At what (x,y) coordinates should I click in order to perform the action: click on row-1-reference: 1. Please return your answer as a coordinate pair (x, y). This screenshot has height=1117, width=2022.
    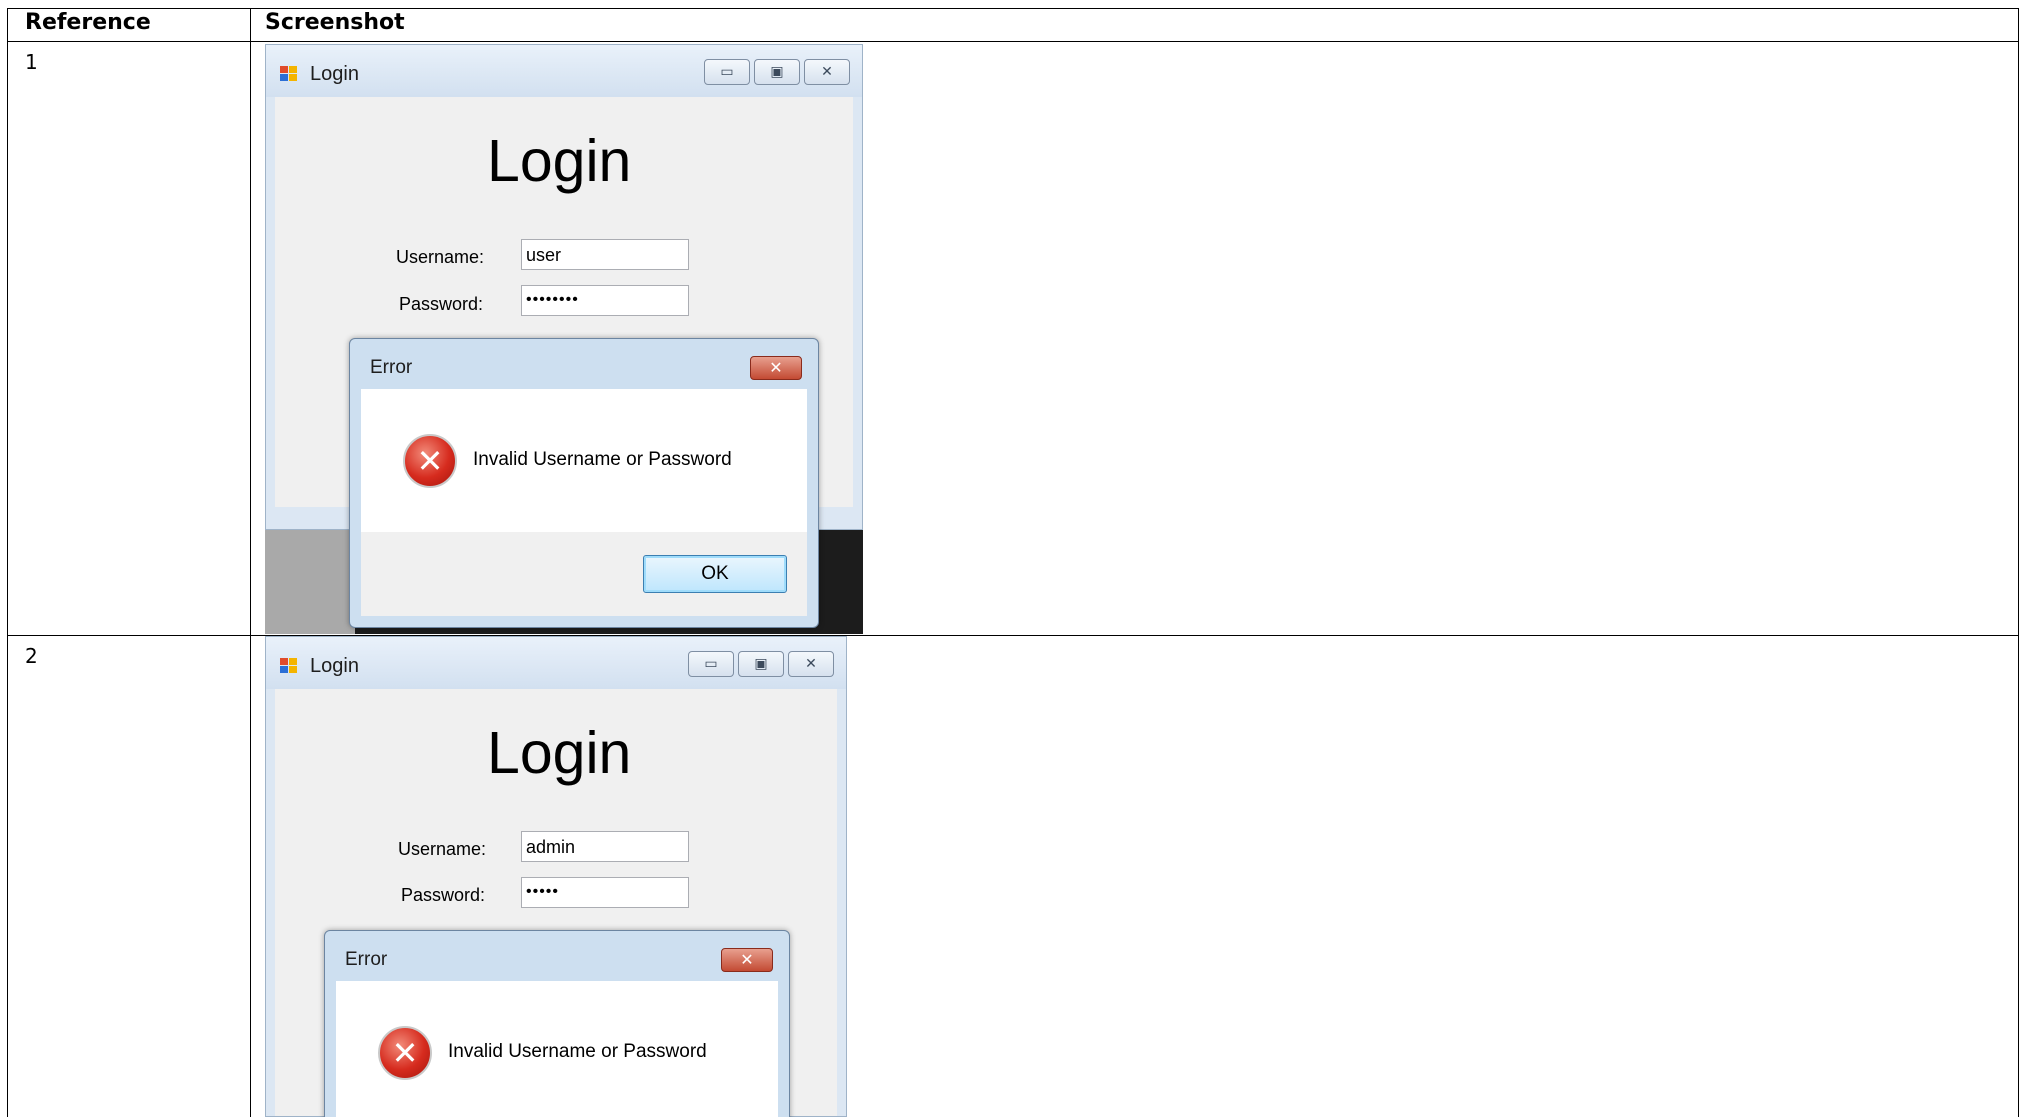
    Looking at the image, I should click on (31, 62).